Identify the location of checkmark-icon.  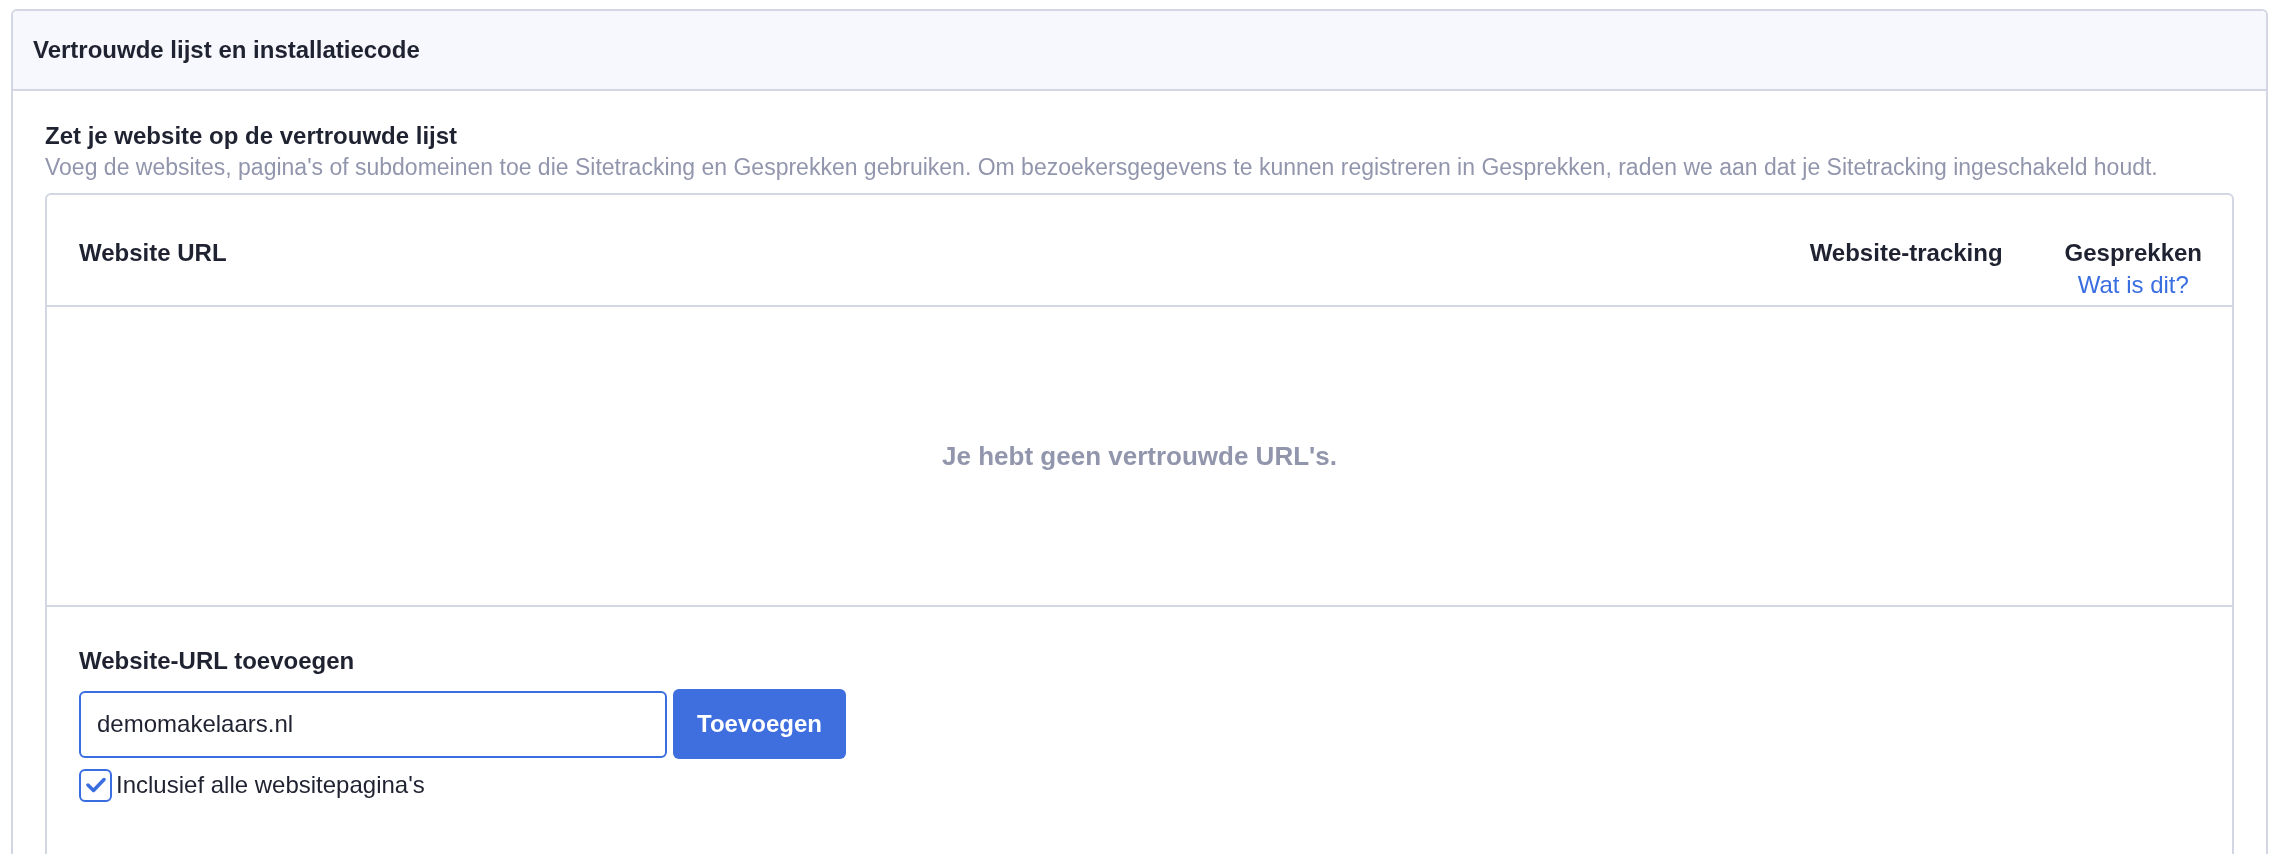
(95, 785).